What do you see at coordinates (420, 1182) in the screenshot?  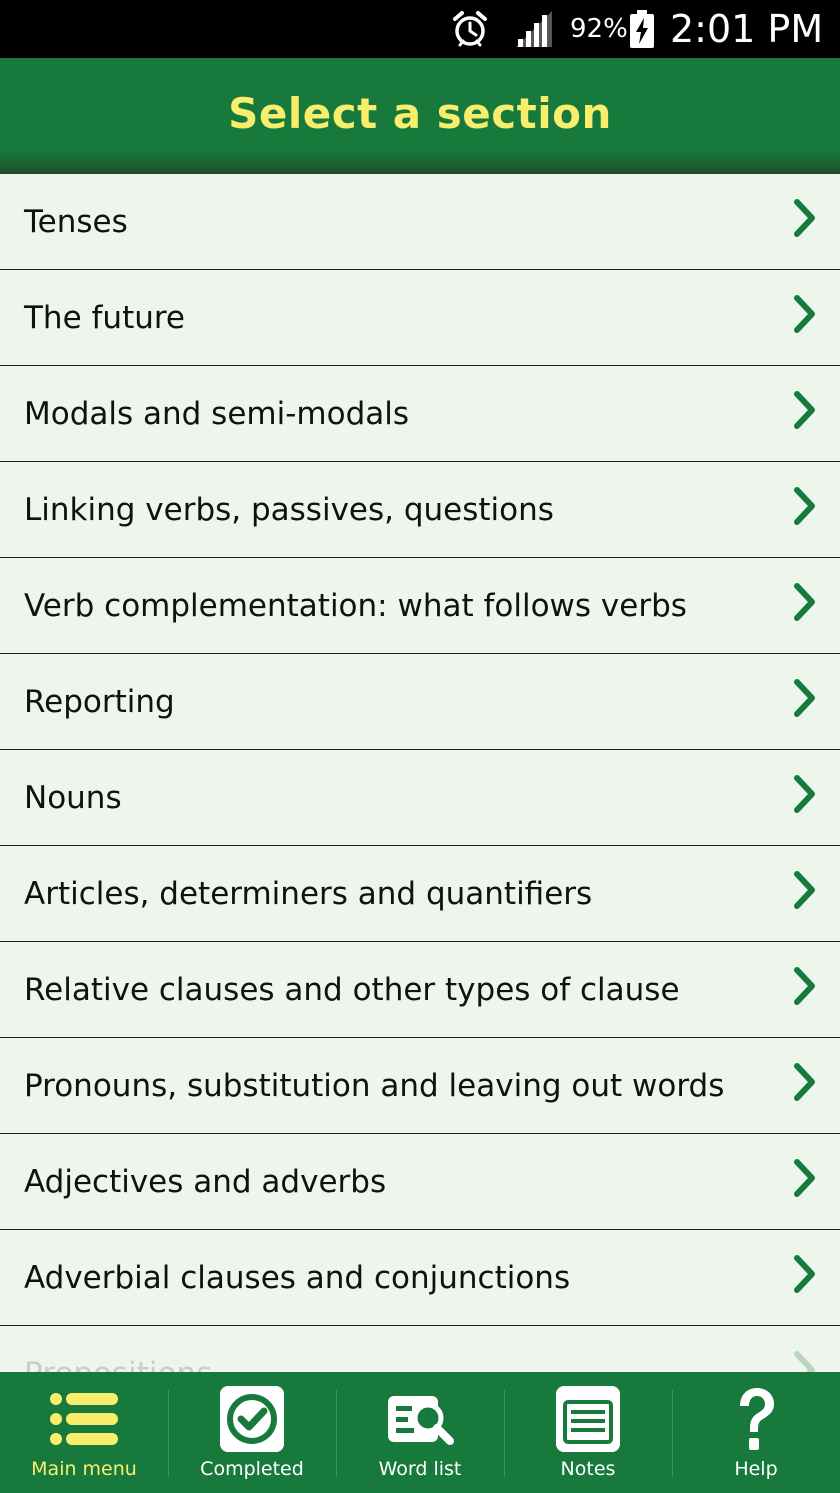 I see `section-item: Adjectives and adverbs` at bounding box center [420, 1182].